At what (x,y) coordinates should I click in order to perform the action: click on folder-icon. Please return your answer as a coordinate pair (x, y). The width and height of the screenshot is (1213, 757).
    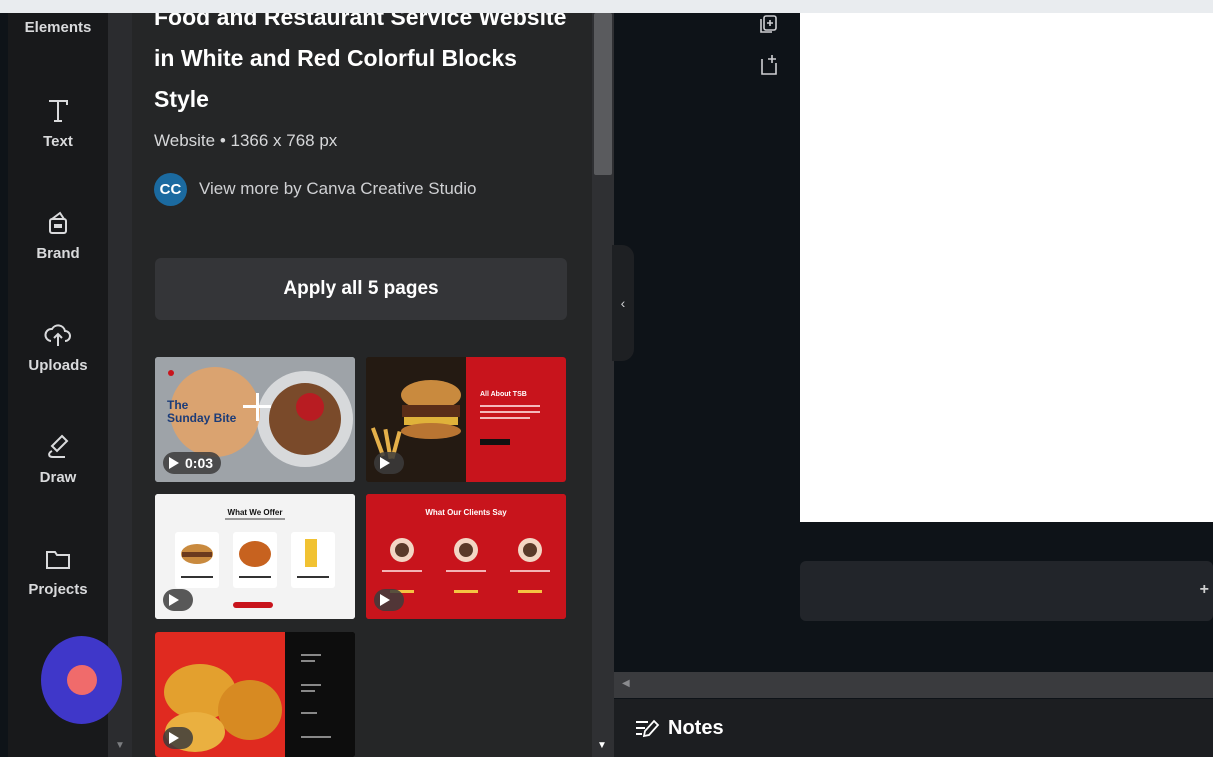
    Looking at the image, I should click on (58, 560).